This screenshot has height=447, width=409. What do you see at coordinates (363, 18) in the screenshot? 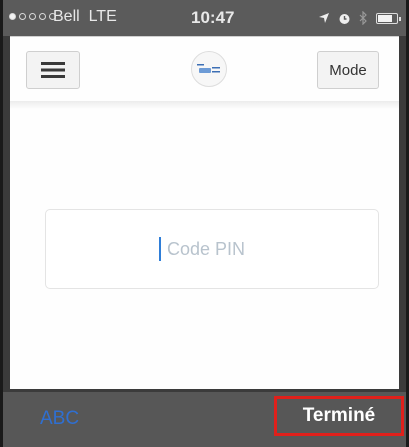
I see `bluetooth-icon` at bounding box center [363, 18].